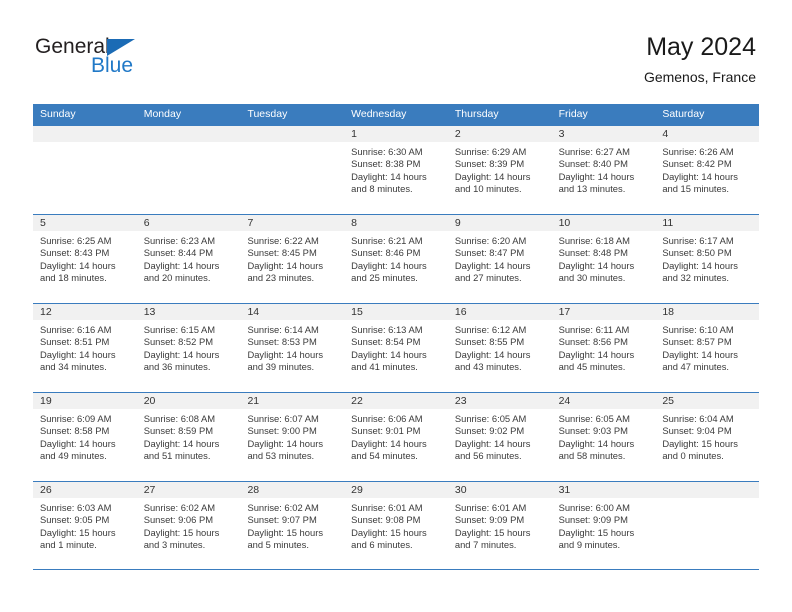 The height and width of the screenshot is (612, 792). I want to click on sunset-text: Sunset: 9:01 PM, so click(386, 431).